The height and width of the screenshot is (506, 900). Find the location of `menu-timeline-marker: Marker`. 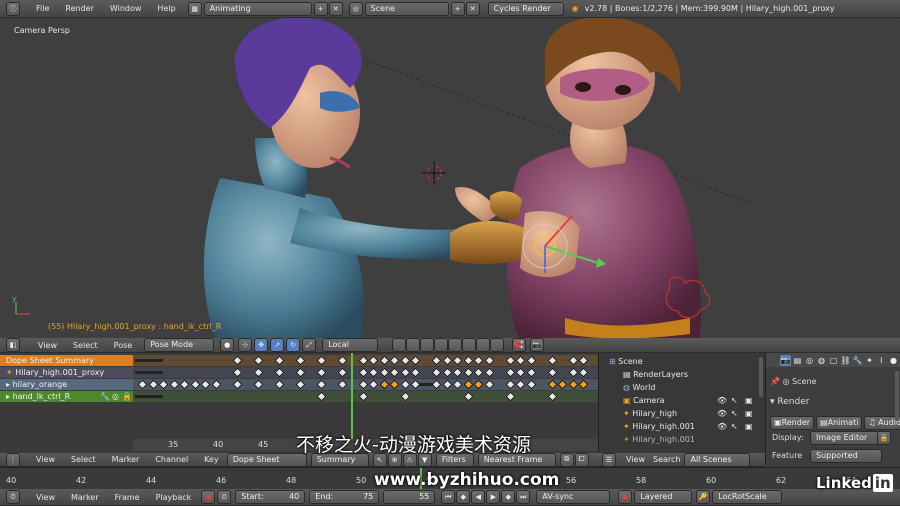

menu-timeline-marker: Marker is located at coordinates (85, 497).